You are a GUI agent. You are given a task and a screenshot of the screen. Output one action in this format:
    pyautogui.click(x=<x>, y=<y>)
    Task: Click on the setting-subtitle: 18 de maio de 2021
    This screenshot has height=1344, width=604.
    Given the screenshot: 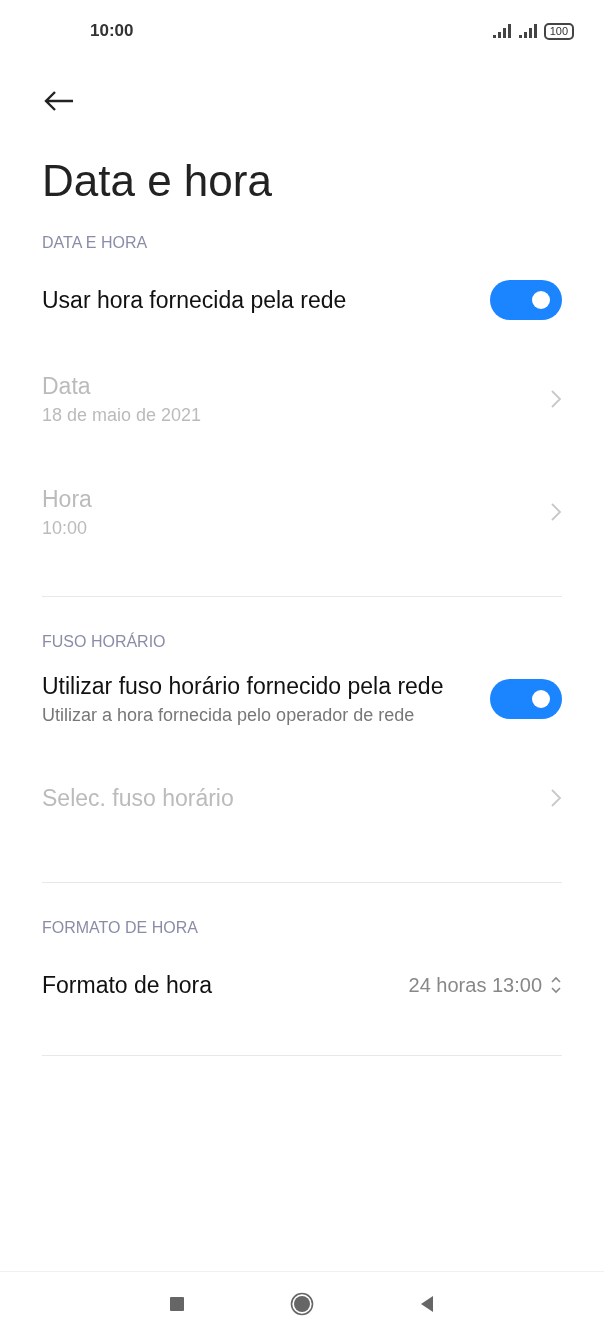 What is the action you would take?
    pyautogui.click(x=122, y=415)
    